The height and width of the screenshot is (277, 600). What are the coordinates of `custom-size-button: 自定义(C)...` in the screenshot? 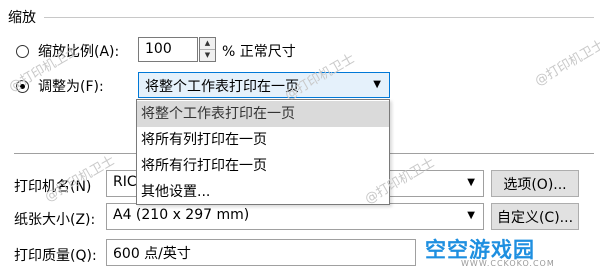 It's located at (535, 216).